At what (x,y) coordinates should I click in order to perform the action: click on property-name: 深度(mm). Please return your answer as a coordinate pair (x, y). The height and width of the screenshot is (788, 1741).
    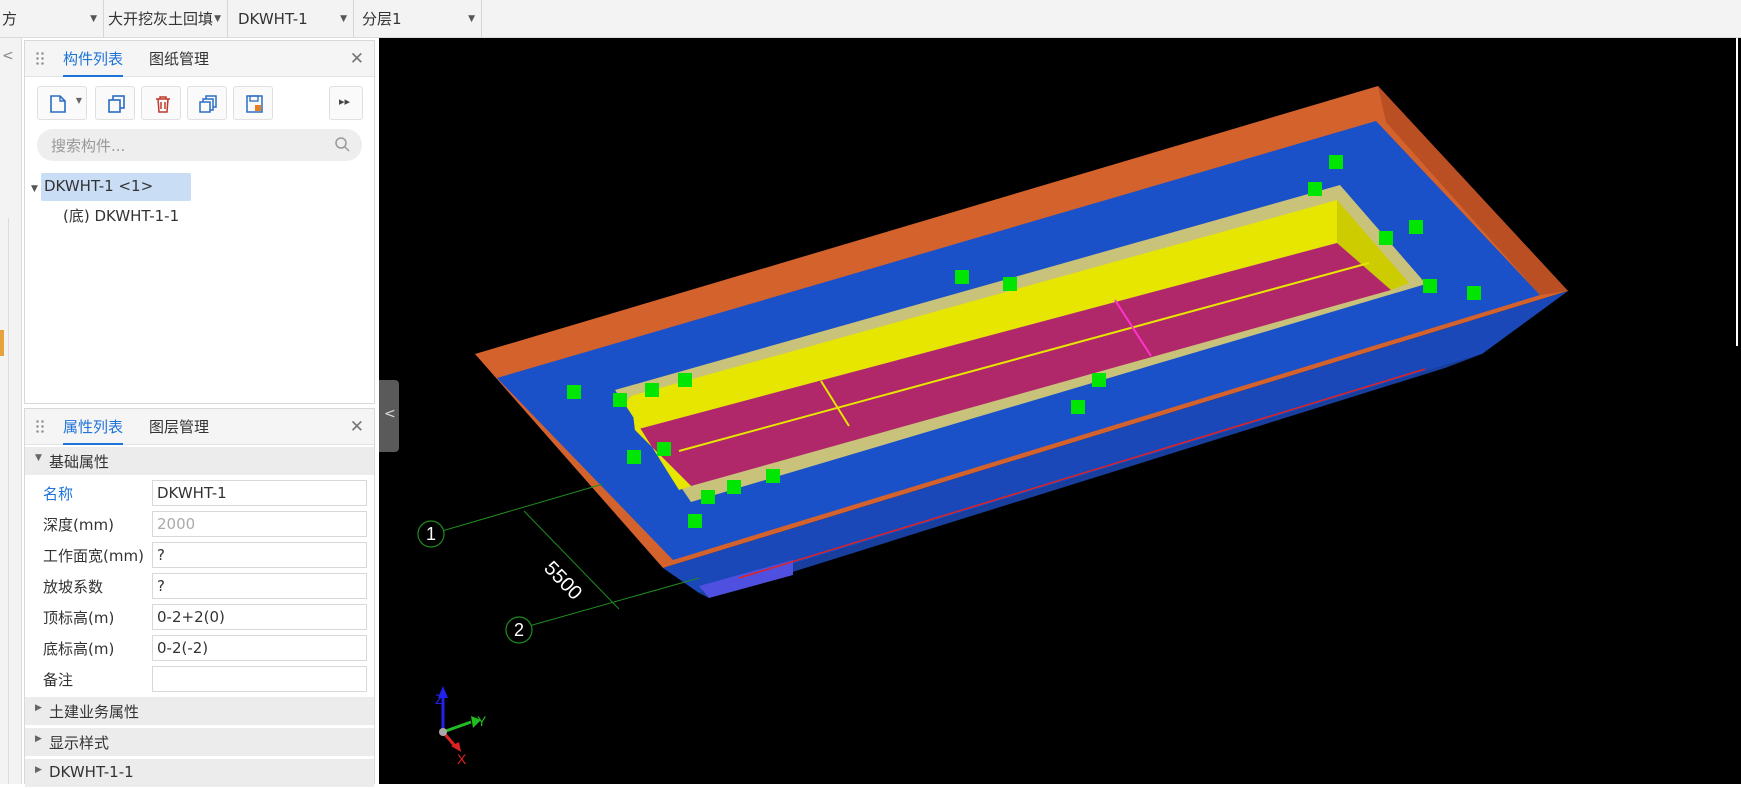
    Looking at the image, I should click on (78, 525).